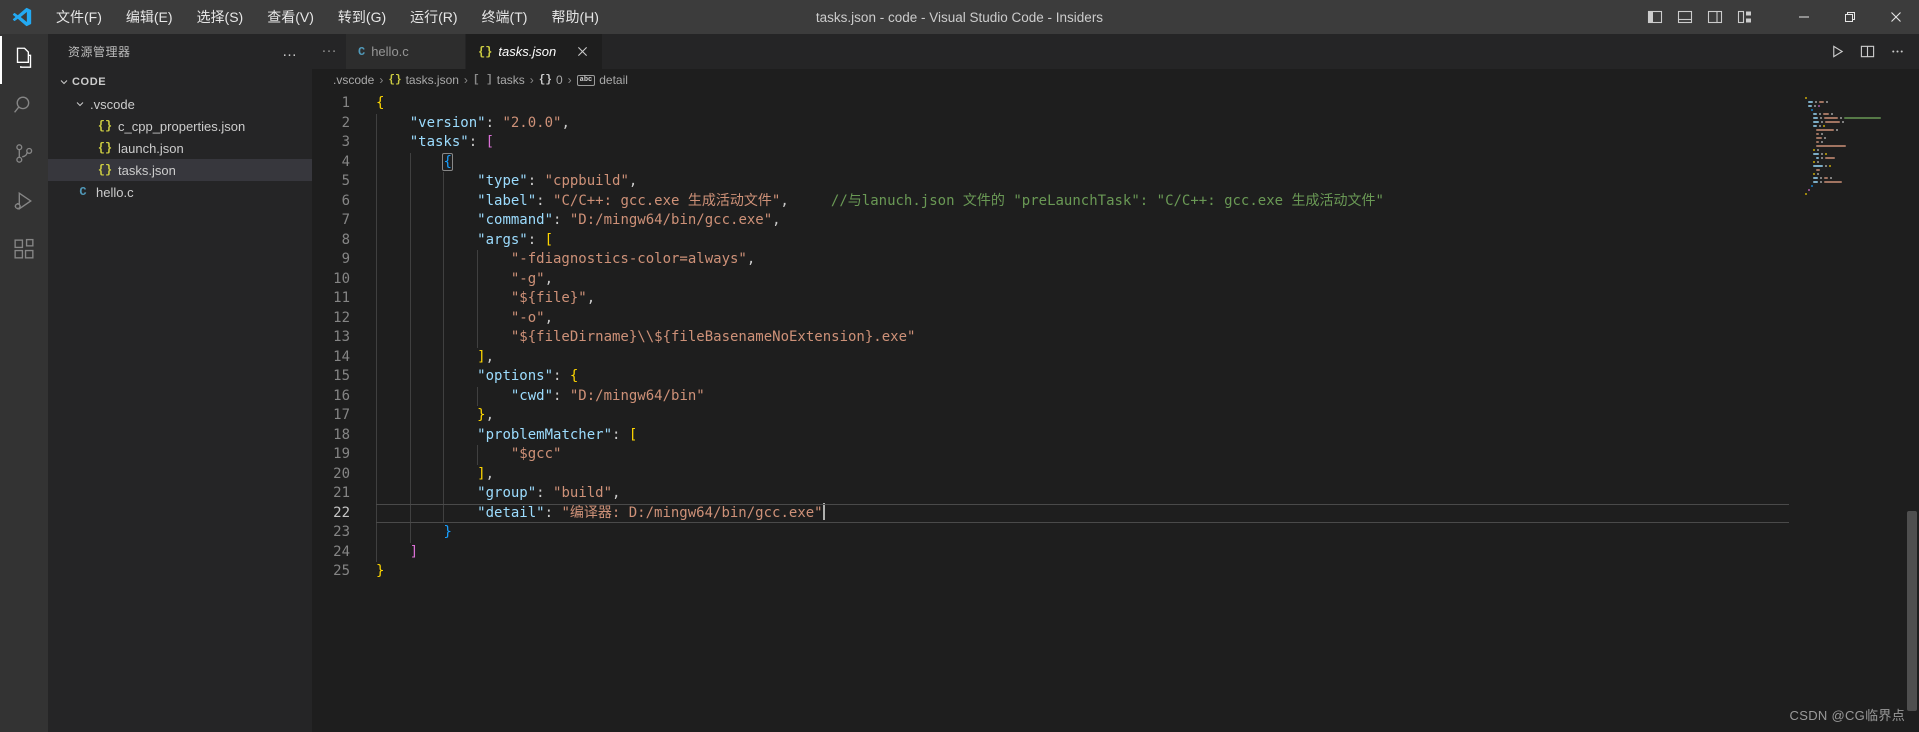 The image size is (1919, 732). Describe the element at coordinates (1115, 104) in the screenshot. I see `code-line: 1{` at that location.